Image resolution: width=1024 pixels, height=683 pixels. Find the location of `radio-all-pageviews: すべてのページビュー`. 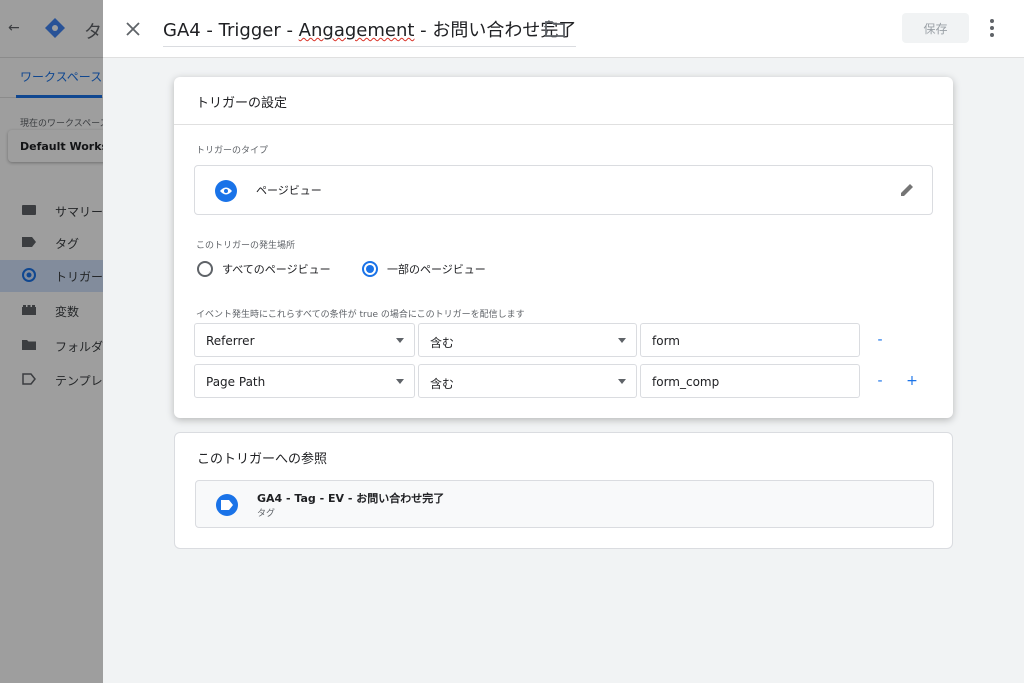

radio-all-pageviews: すべてのページビュー is located at coordinates (264, 269).